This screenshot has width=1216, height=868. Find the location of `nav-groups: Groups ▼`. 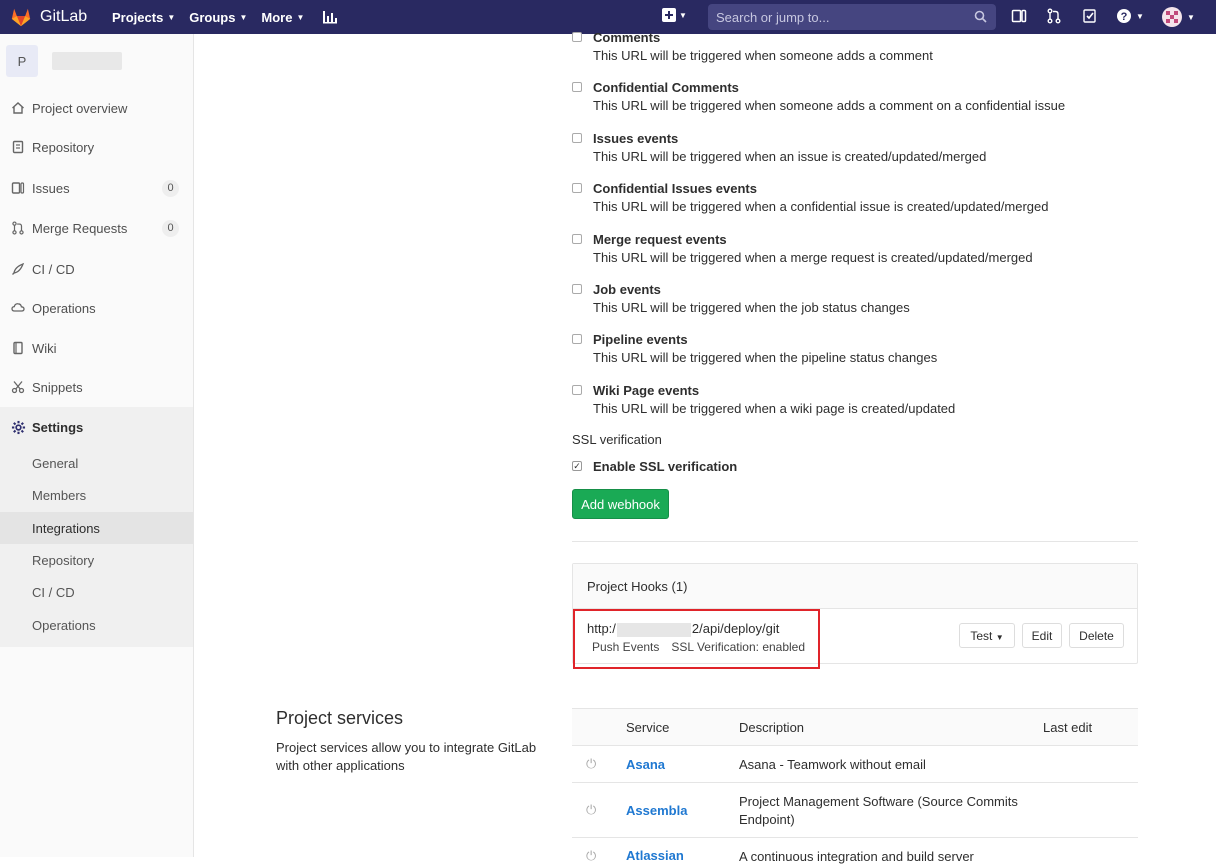

nav-groups: Groups ▼ is located at coordinates (218, 17).